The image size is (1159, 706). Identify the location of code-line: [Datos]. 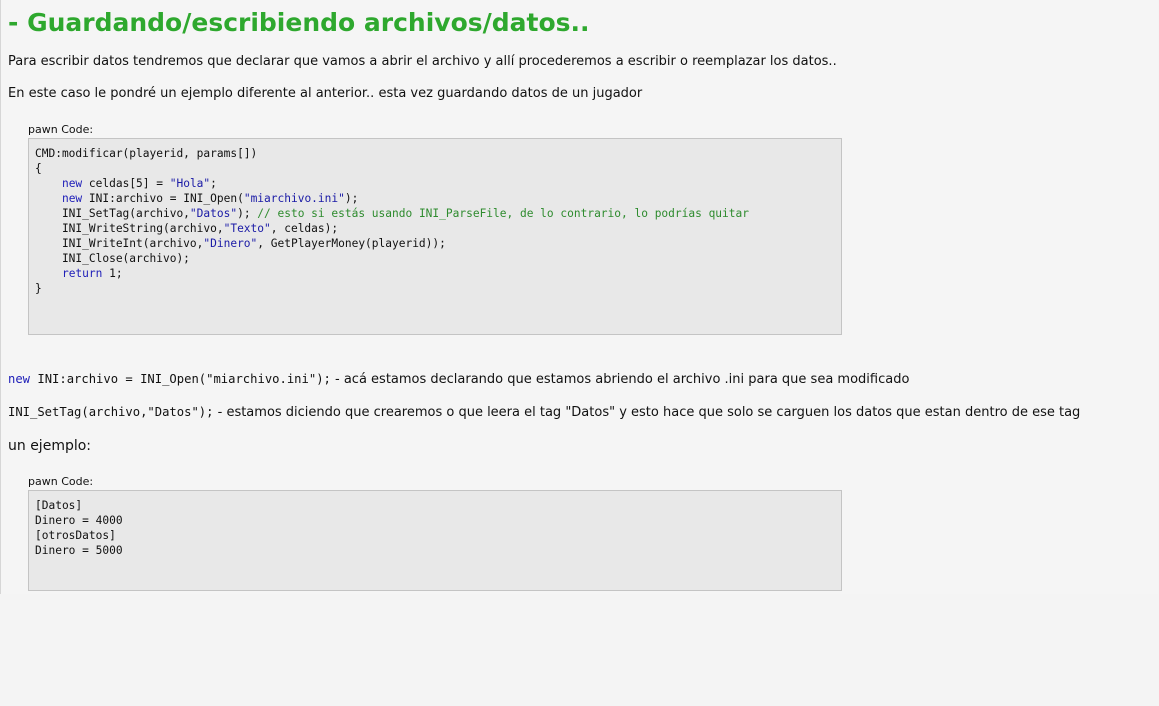
(59, 505).